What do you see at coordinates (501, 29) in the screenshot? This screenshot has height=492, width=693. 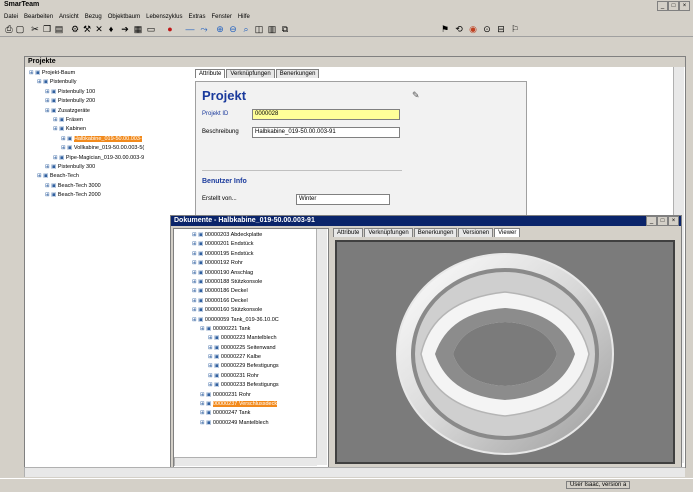 I see `tool-icon-8: ⊟` at bounding box center [501, 29].